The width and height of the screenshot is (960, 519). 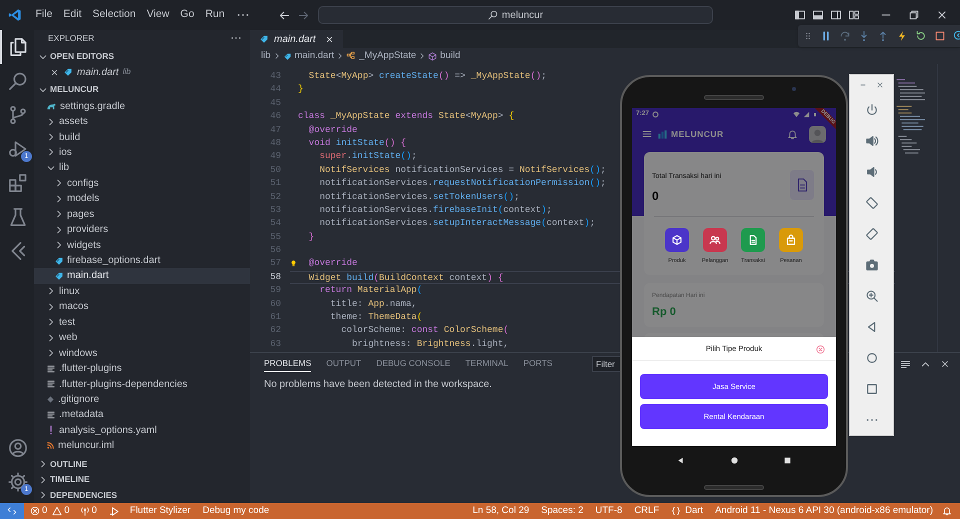 I want to click on status-item: Debug my code, so click(x=236, y=511).